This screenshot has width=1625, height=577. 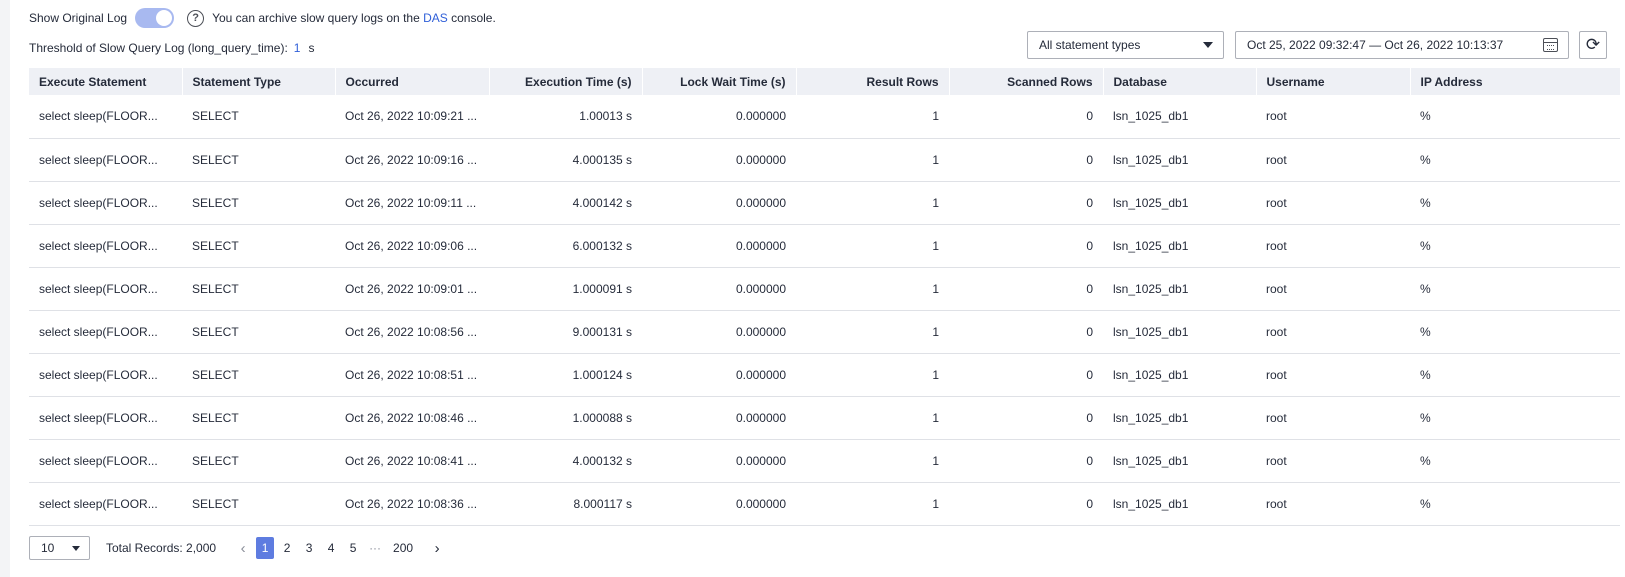 What do you see at coordinates (161, 548) in the screenshot?
I see `total-records: Total Records: 2,000` at bounding box center [161, 548].